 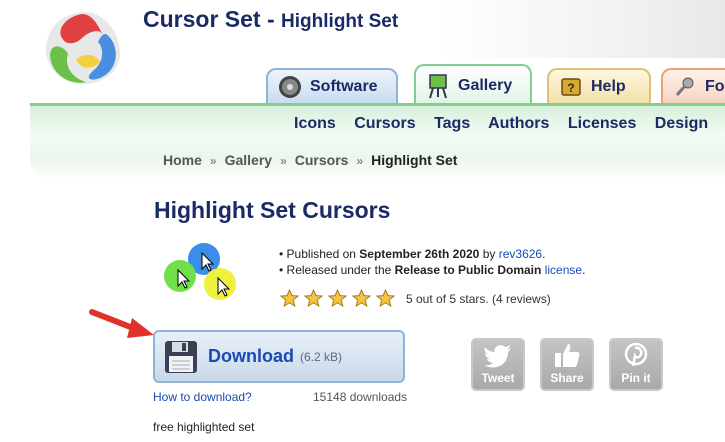 What do you see at coordinates (384, 123) in the screenshot?
I see `nav-link-cursors: Cursors` at bounding box center [384, 123].